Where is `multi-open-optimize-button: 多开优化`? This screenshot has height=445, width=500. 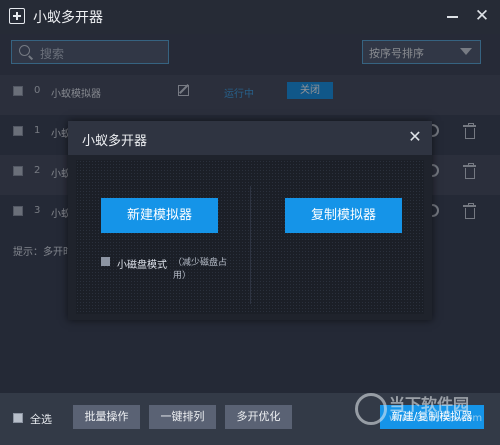 multi-open-optimize-button: 多开优化 is located at coordinates (258, 417).